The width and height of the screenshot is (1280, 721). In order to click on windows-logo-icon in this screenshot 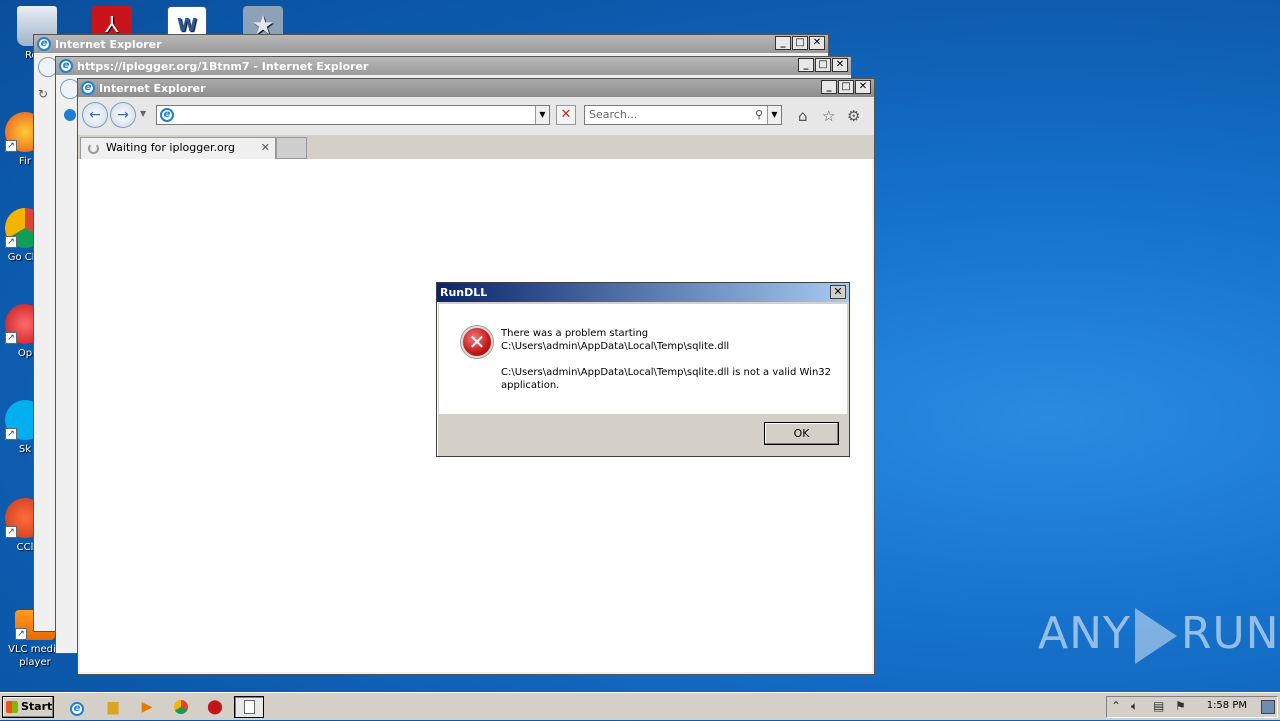, I will do `click(12, 707)`.